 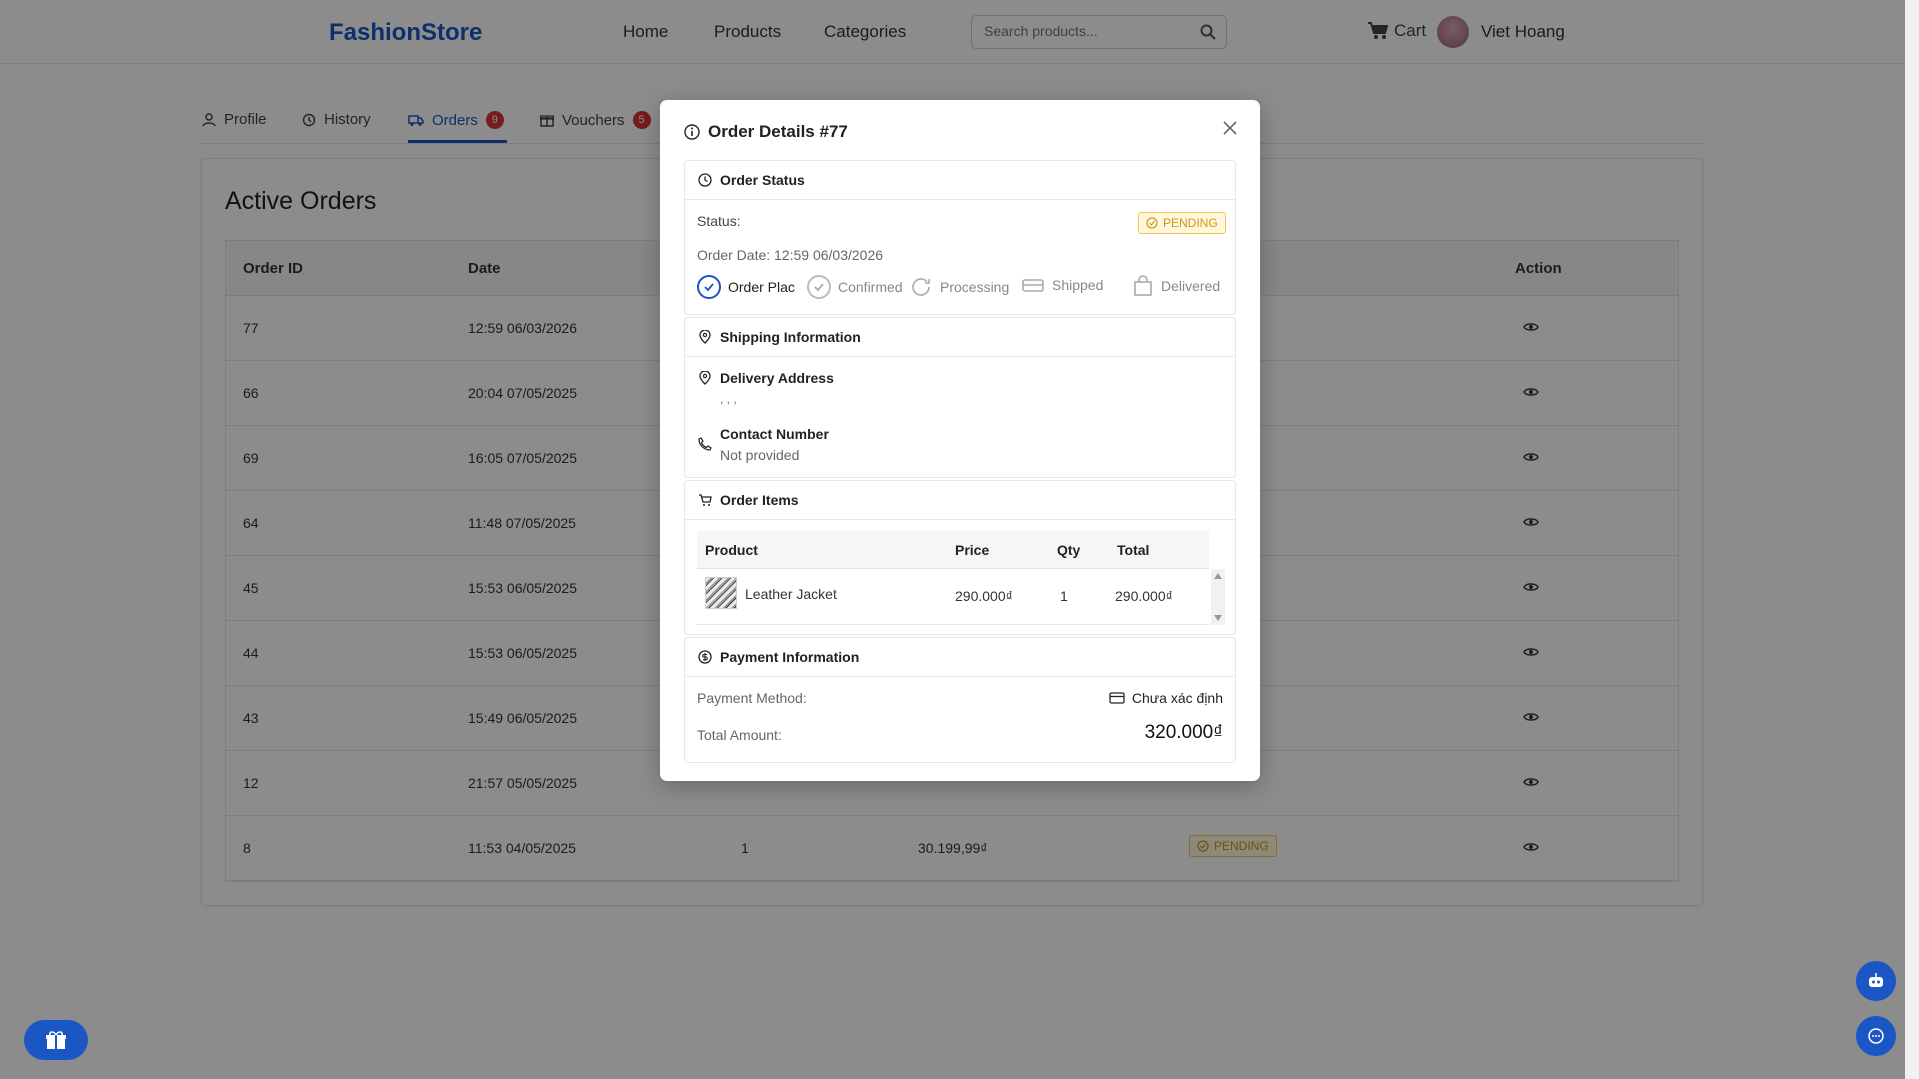 What do you see at coordinates (728, 399) in the screenshot?
I see `delivery-address-value: , , ,` at bounding box center [728, 399].